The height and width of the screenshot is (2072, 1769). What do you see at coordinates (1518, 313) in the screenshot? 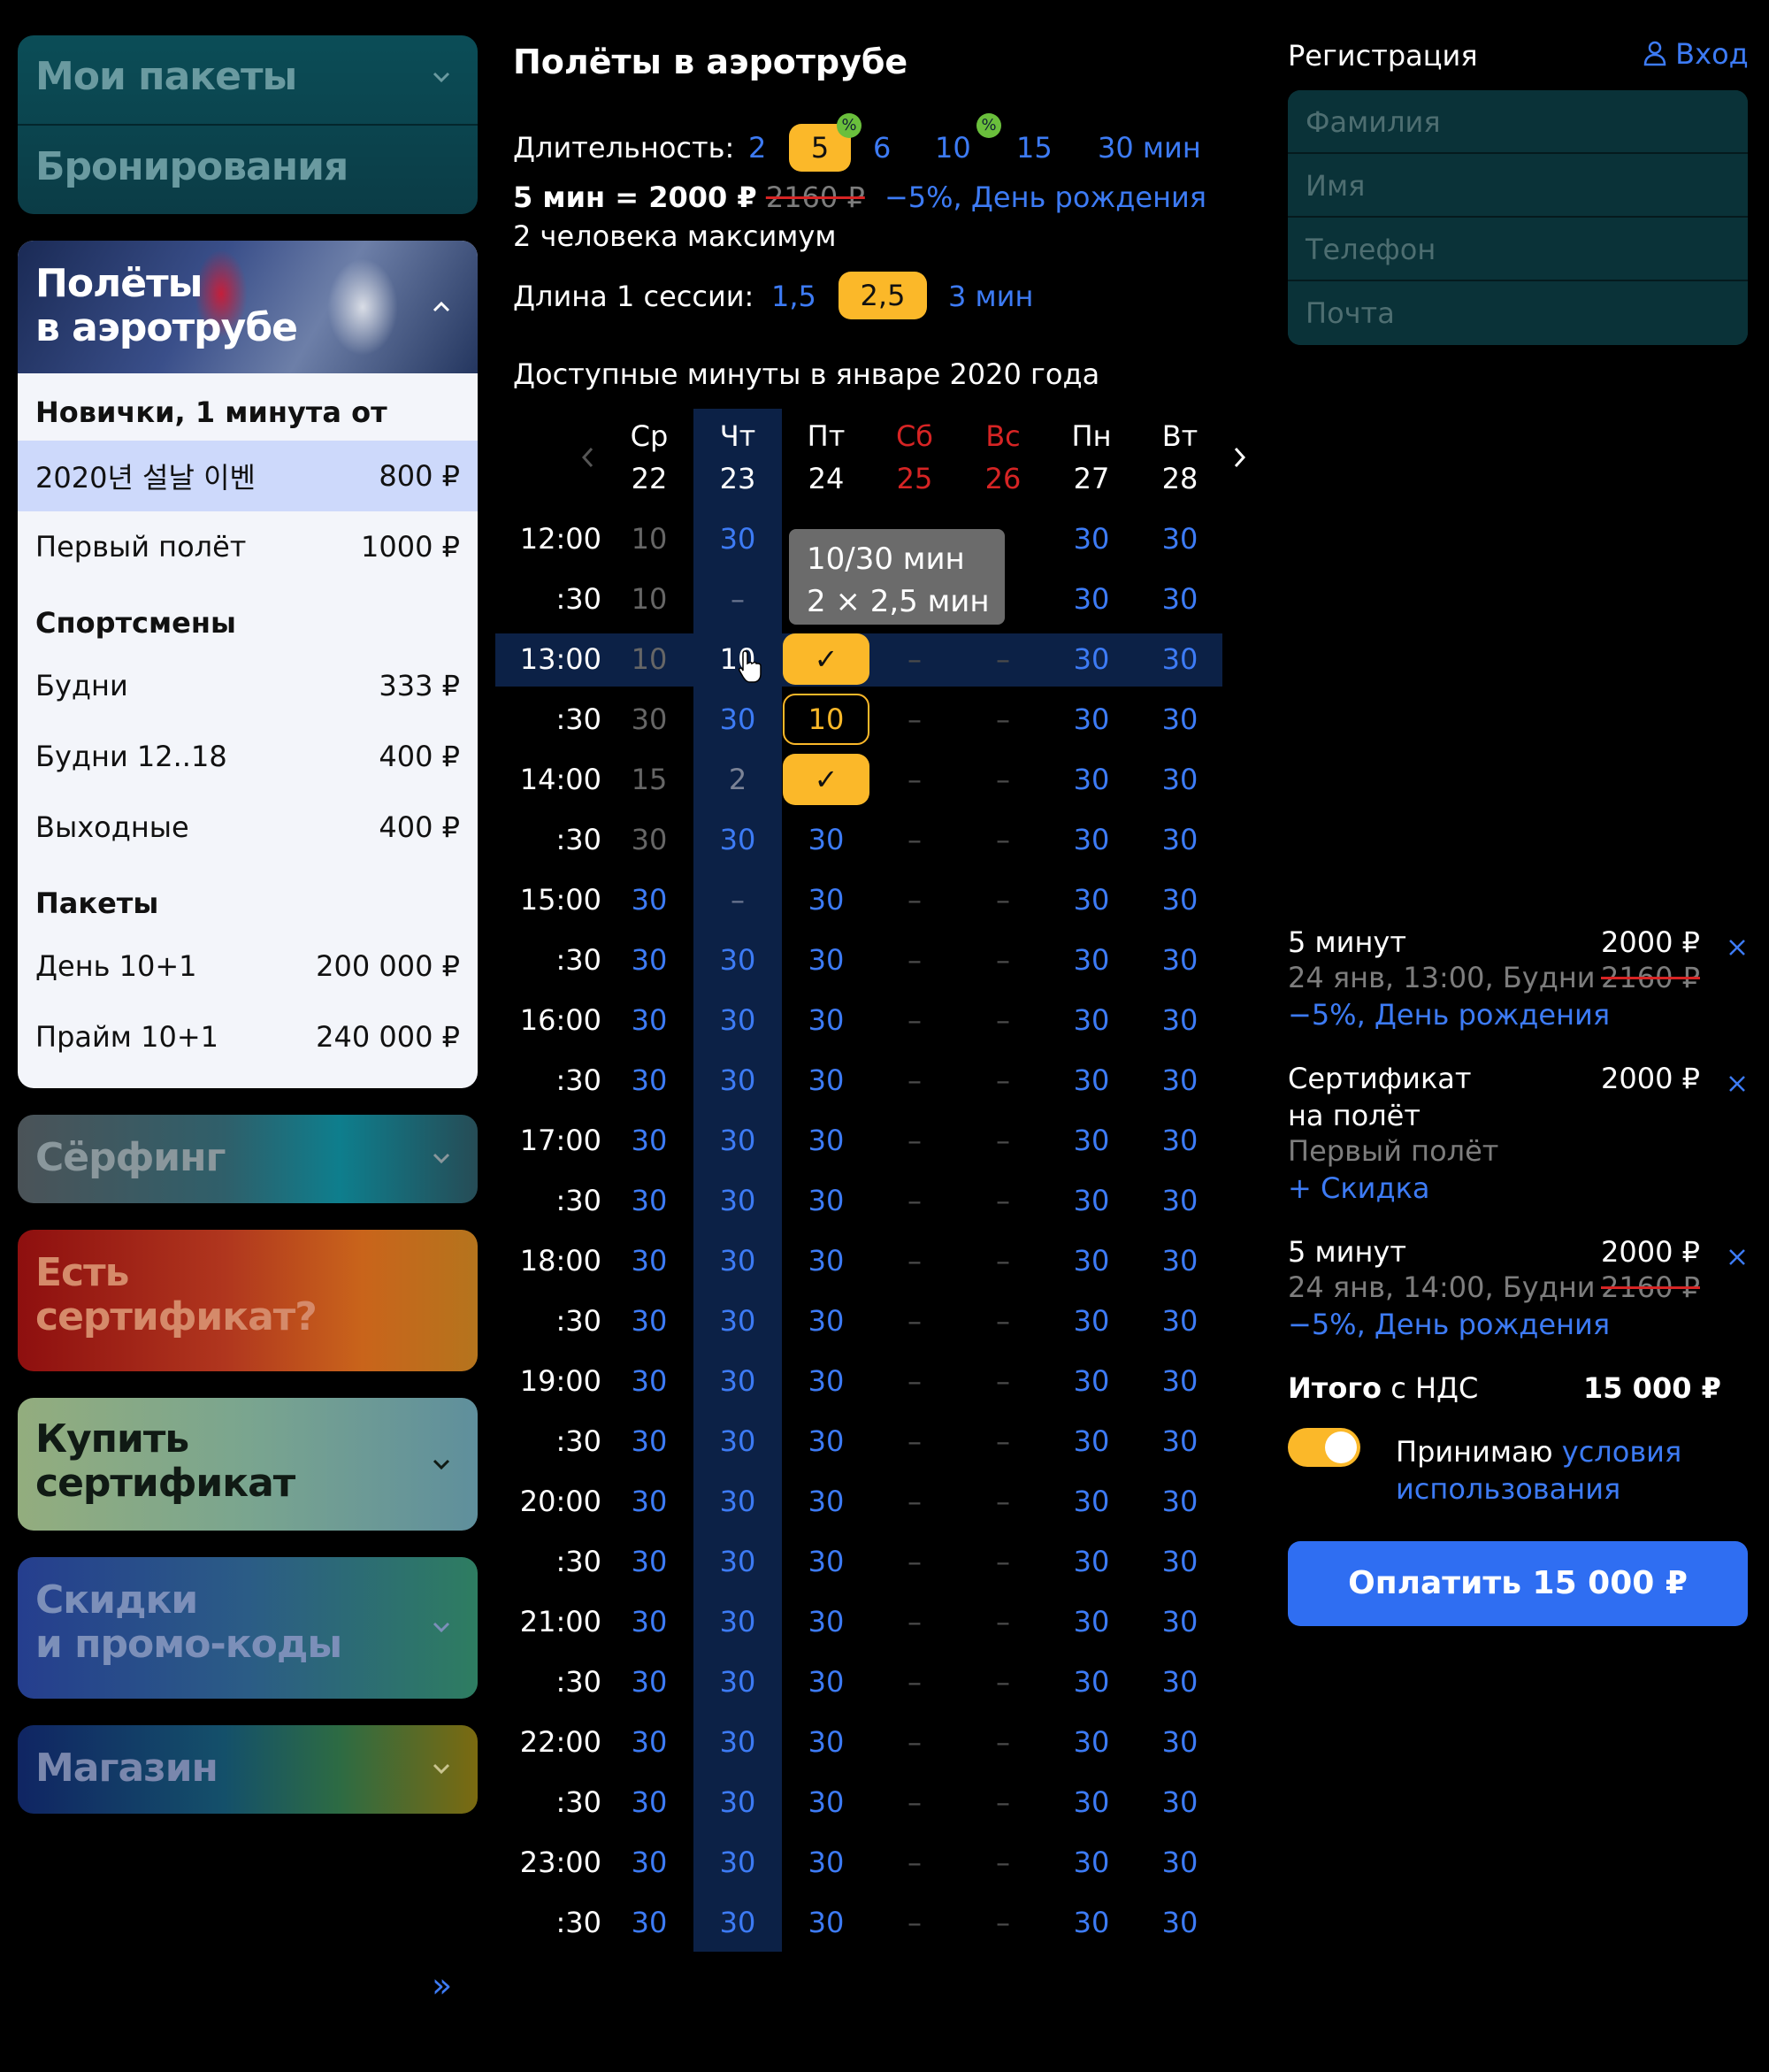
I see `email-field: Почта` at bounding box center [1518, 313].